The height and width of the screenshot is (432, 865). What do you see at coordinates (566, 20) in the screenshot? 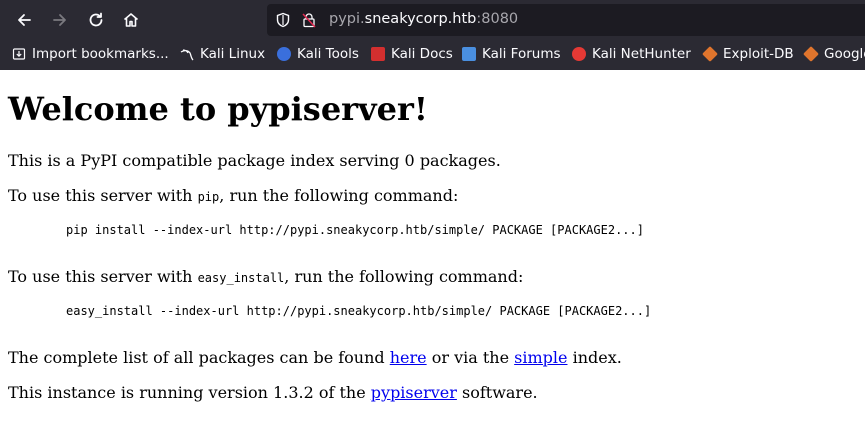
I see `address-bar: pypi.sneakycorp.htb:8080` at bounding box center [566, 20].